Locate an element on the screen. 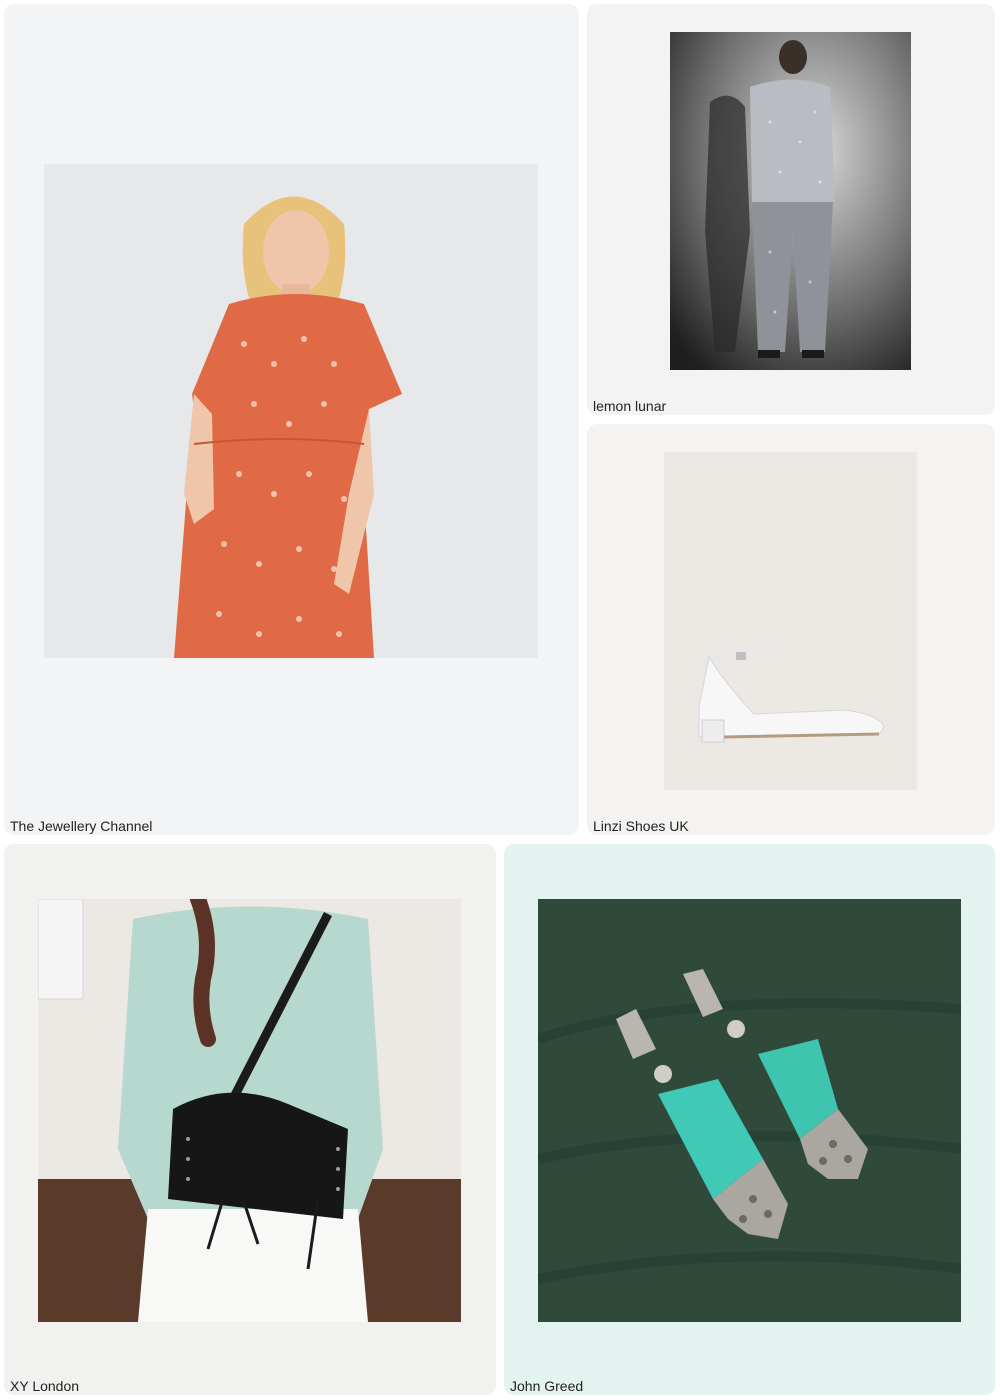  product-image-shoe is located at coordinates (790, 621).